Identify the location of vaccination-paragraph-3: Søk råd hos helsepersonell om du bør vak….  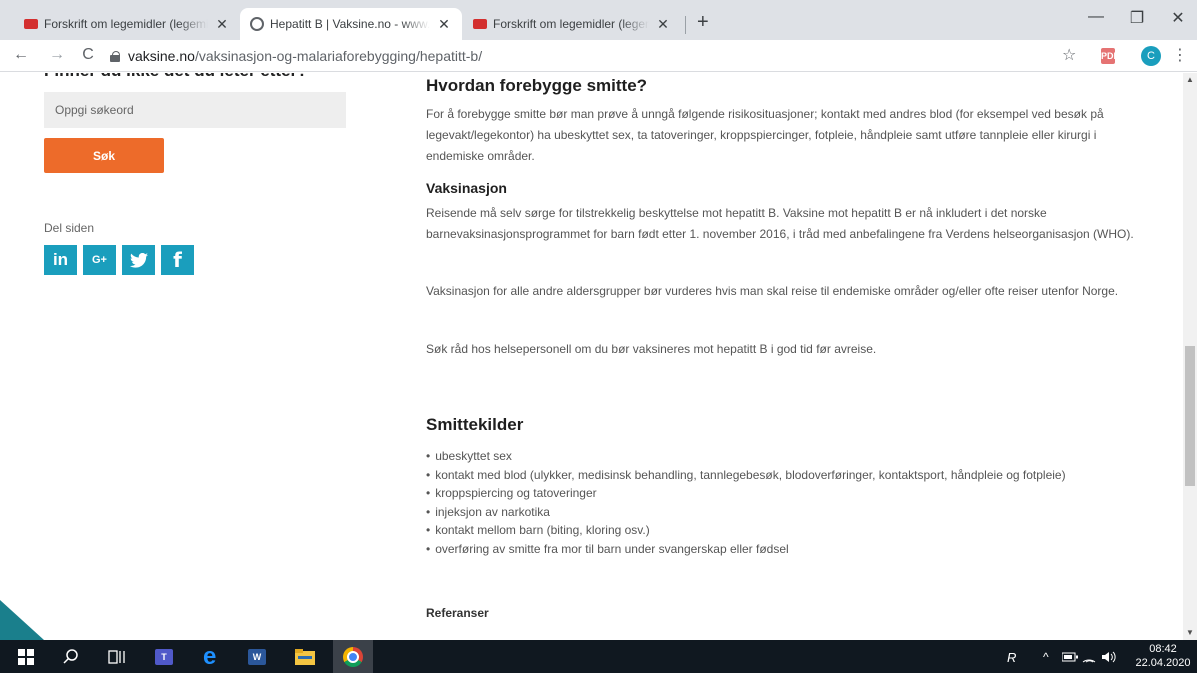
(651, 349).